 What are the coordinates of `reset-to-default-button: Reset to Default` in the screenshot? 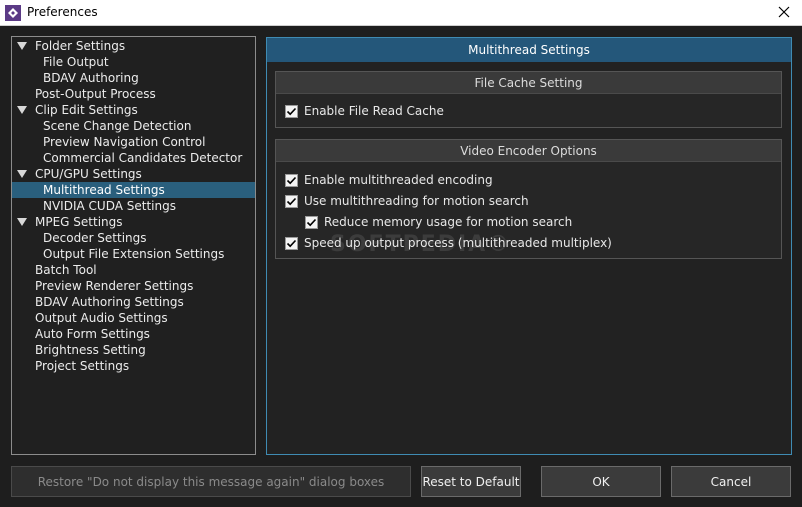 It's located at (471, 481).